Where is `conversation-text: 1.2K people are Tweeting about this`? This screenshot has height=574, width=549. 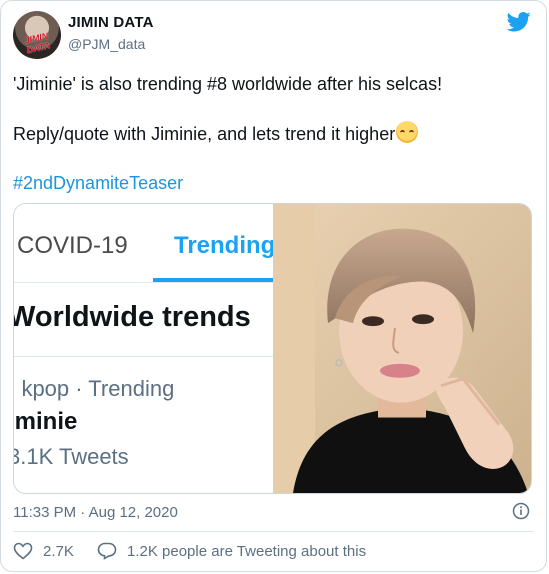
conversation-text: 1.2K people are Tweeting about this is located at coordinates (247, 551).